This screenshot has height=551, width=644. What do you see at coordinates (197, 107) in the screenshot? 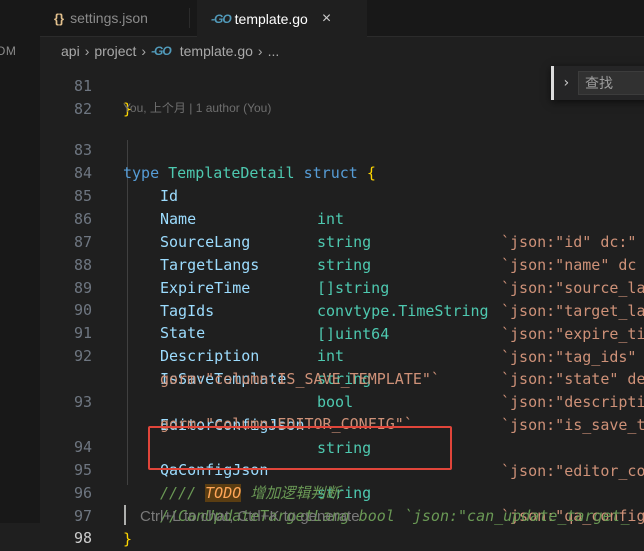
I see `git-blame-annotation: You, 上个月 | 1 author (You)` at bounding box center [197, 107].